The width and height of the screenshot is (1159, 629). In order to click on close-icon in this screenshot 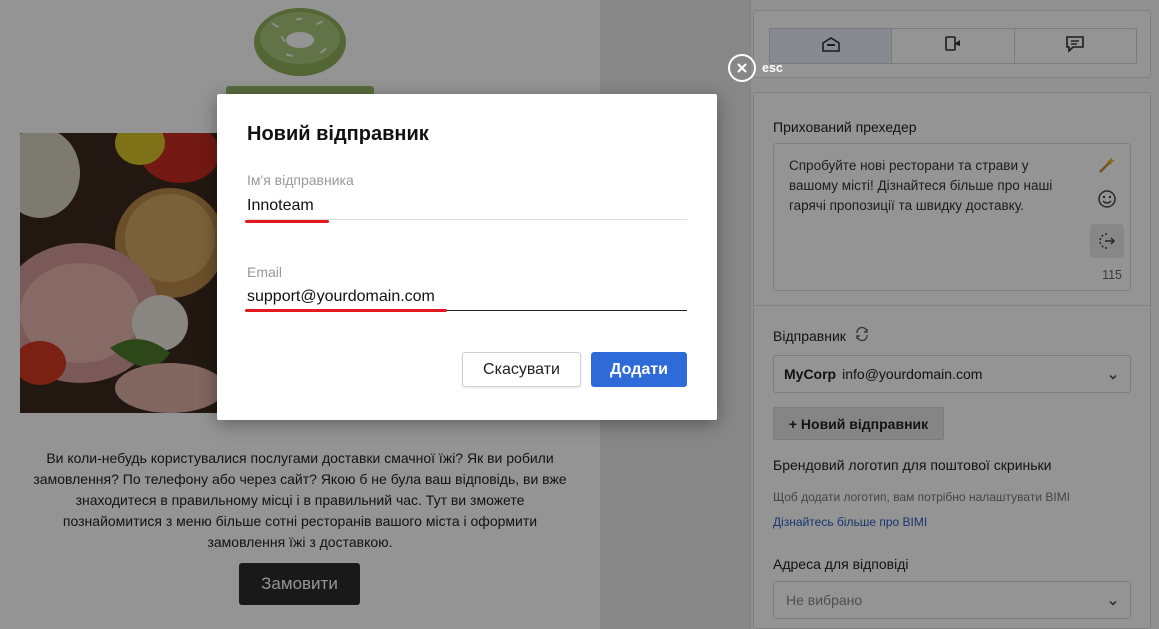, I will do `click(742, 68)`.